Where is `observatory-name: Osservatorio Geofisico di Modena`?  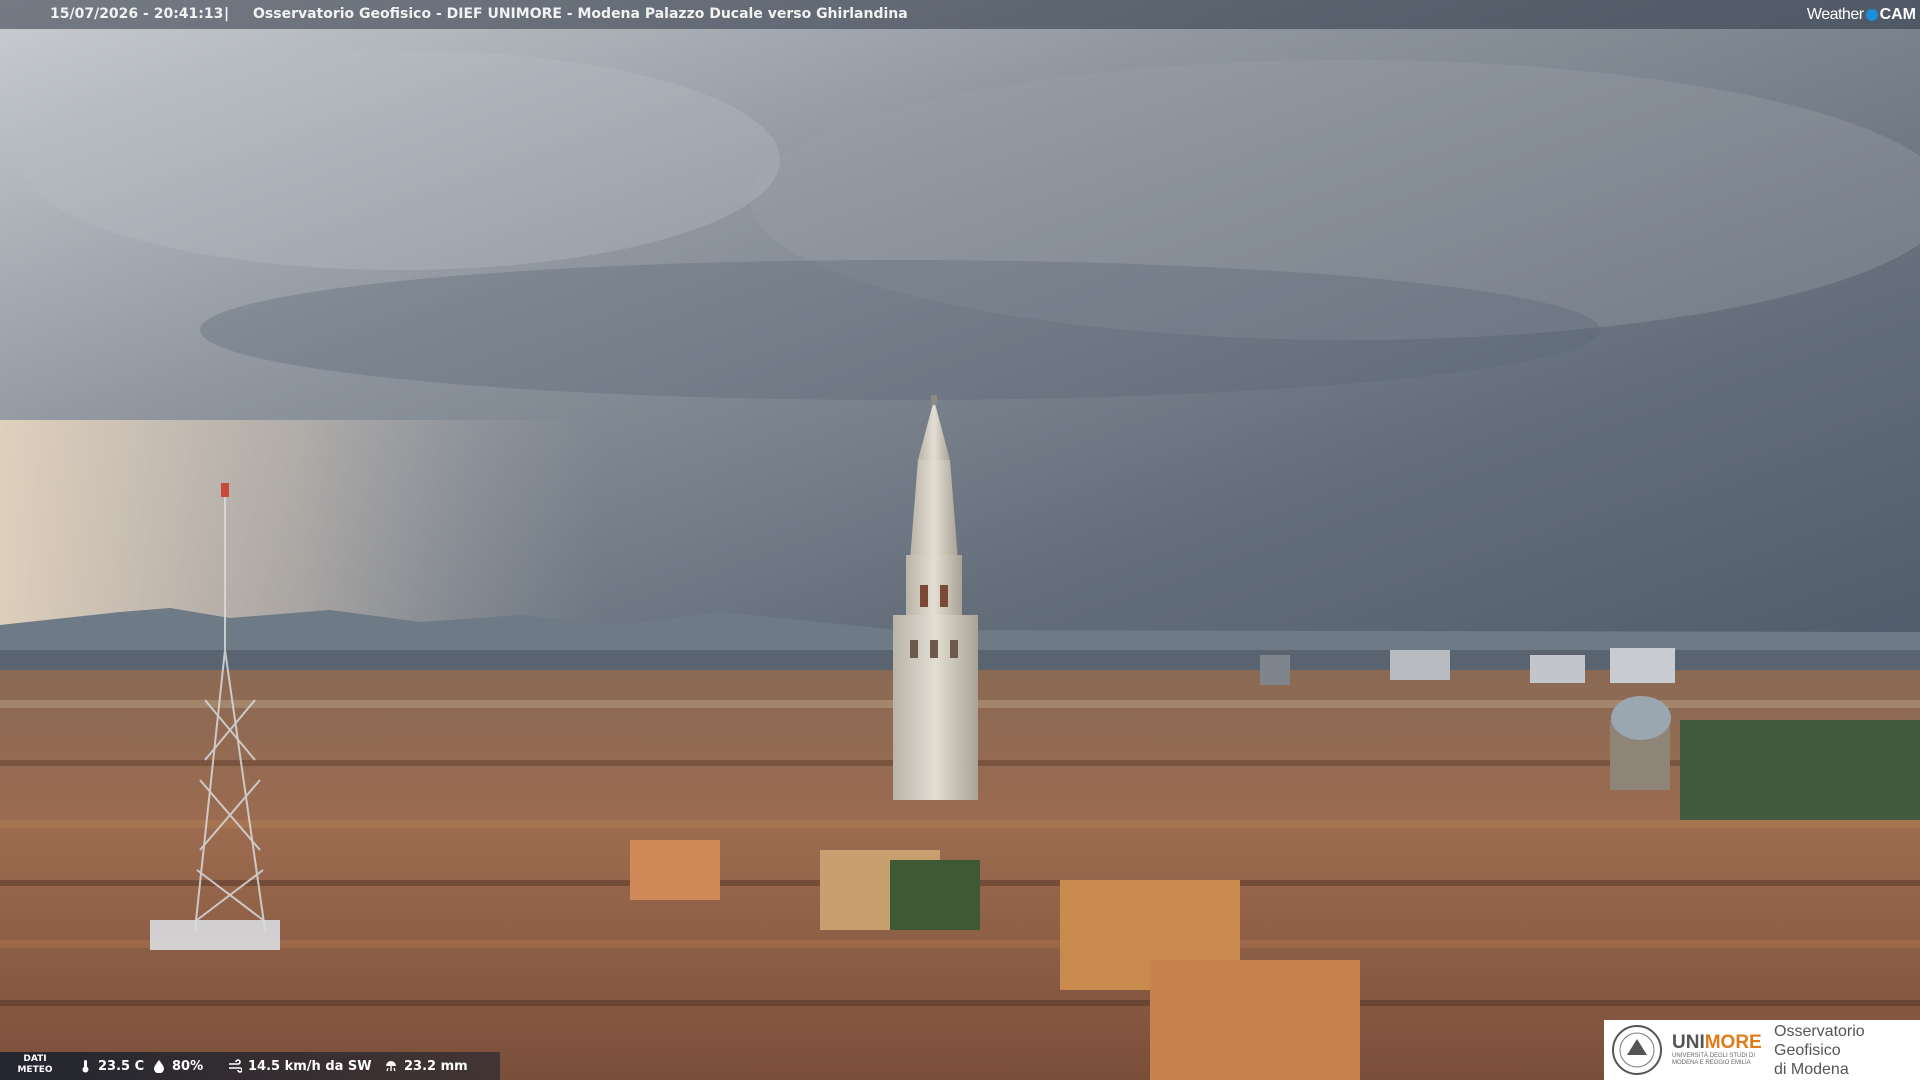
observatory-name: Osservatorio Geofisico di Modena is located at coordinates (1847, 1050).